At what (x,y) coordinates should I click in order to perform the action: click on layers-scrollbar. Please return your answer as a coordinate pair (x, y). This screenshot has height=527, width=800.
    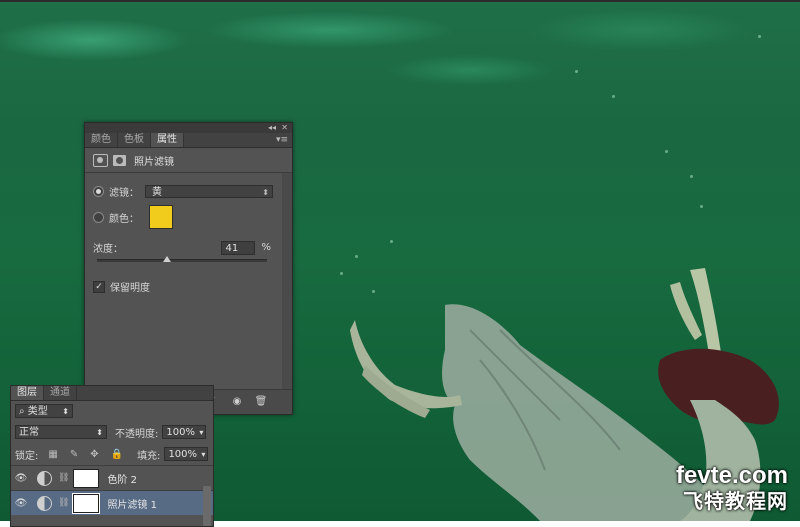
    Looking at the image, I should click on (207, 506).